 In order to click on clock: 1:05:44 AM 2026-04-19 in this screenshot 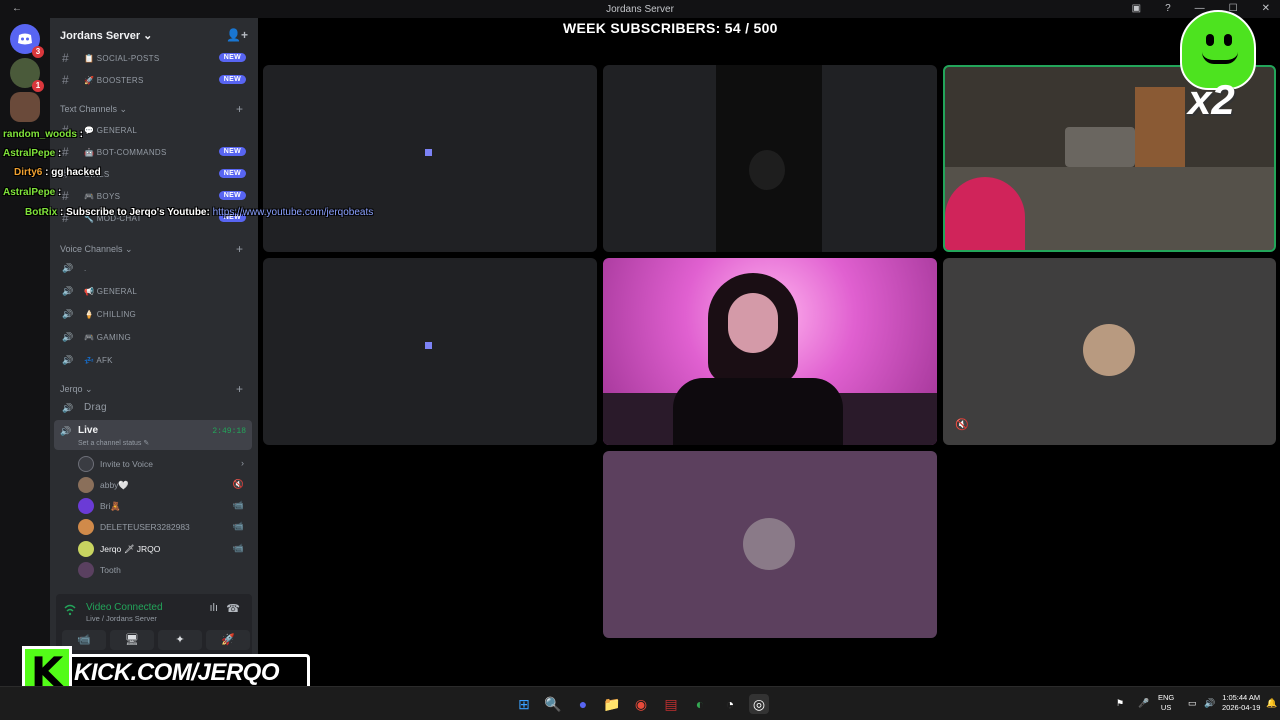, I will do `click(1241, 703)`.